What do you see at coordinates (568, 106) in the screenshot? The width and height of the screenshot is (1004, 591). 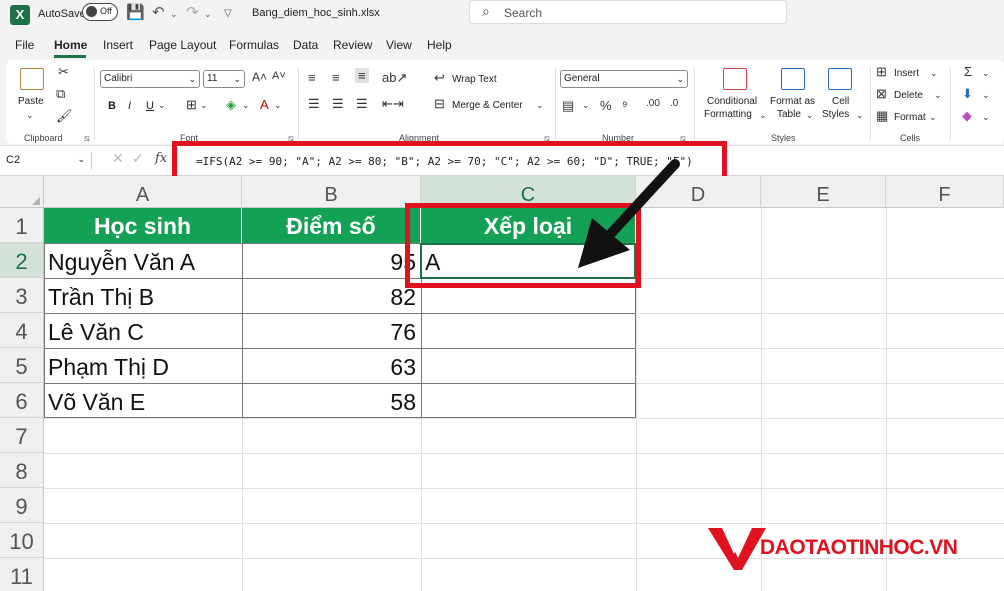 I see `accounting-format-icon: ▤` at bounding box center [568, 106].